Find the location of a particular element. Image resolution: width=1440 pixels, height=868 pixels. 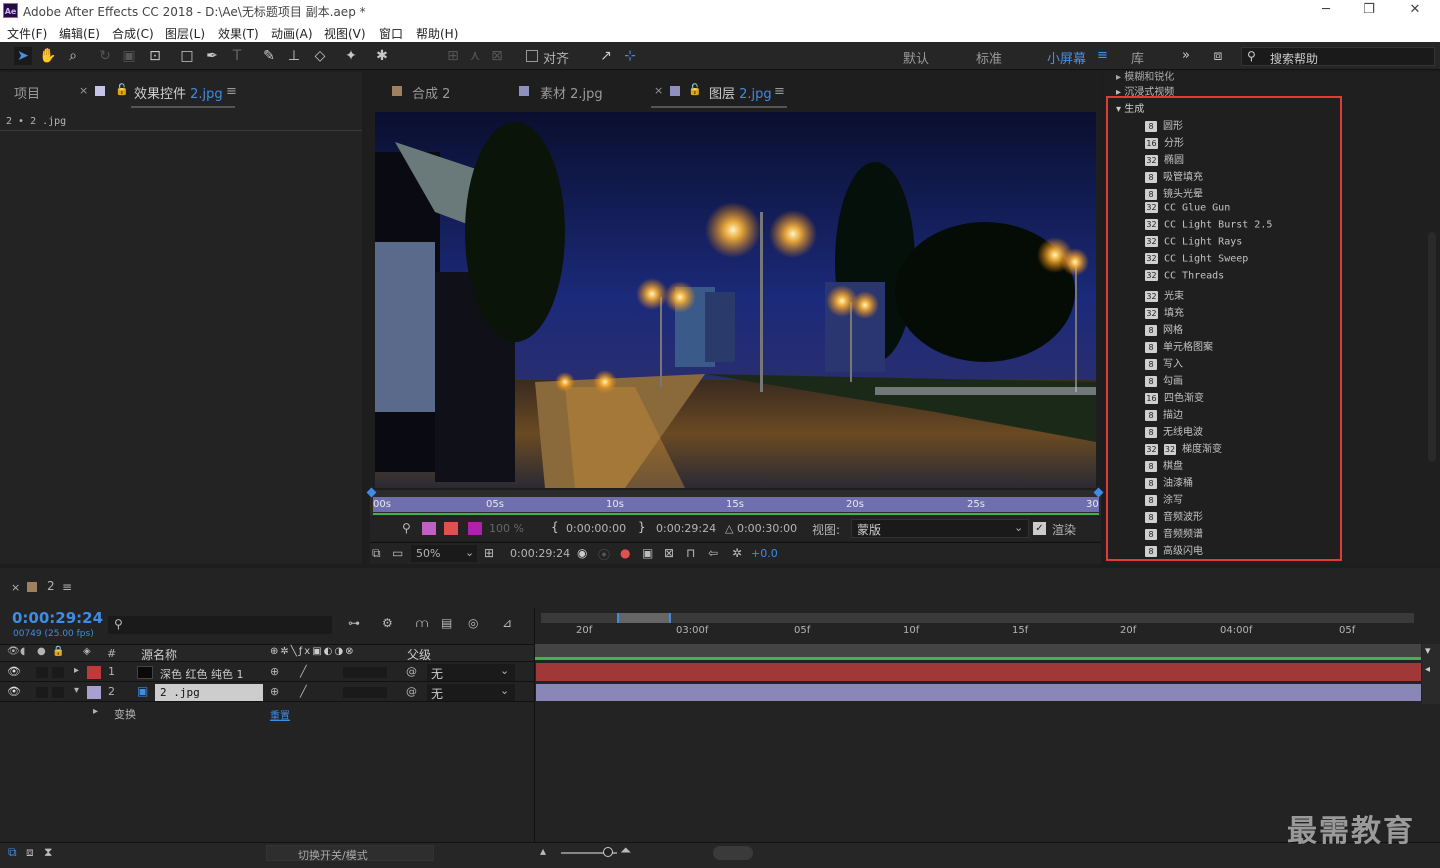

workspace-standard: 标准 is located at coordinates (989, 57).